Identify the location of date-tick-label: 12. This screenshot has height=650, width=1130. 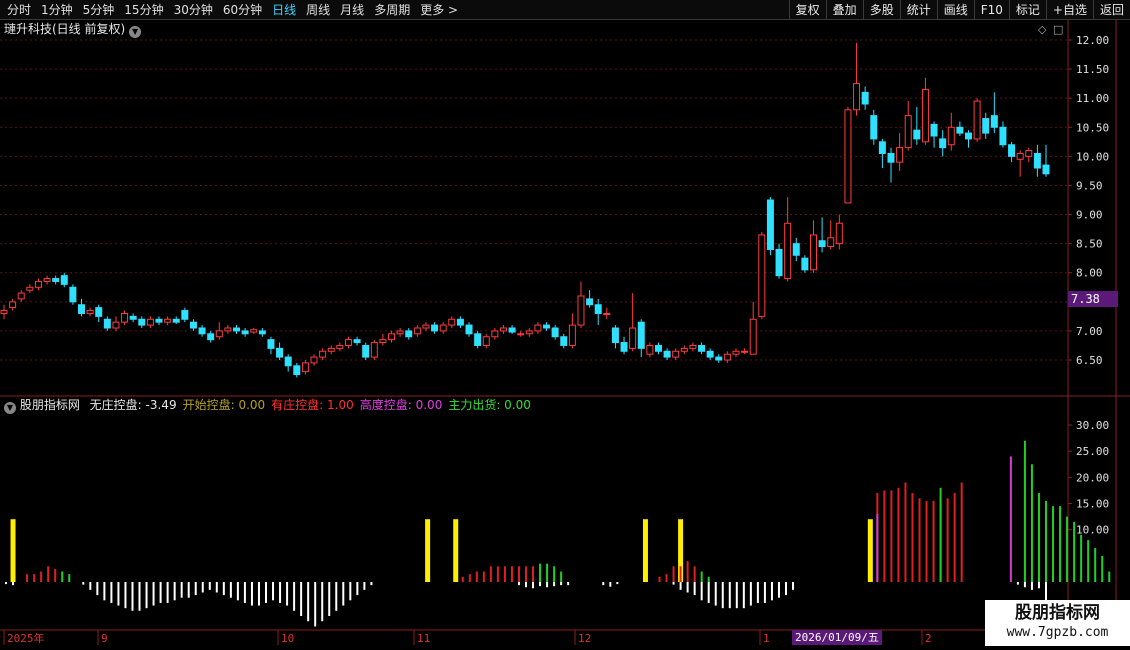
(584, 638).